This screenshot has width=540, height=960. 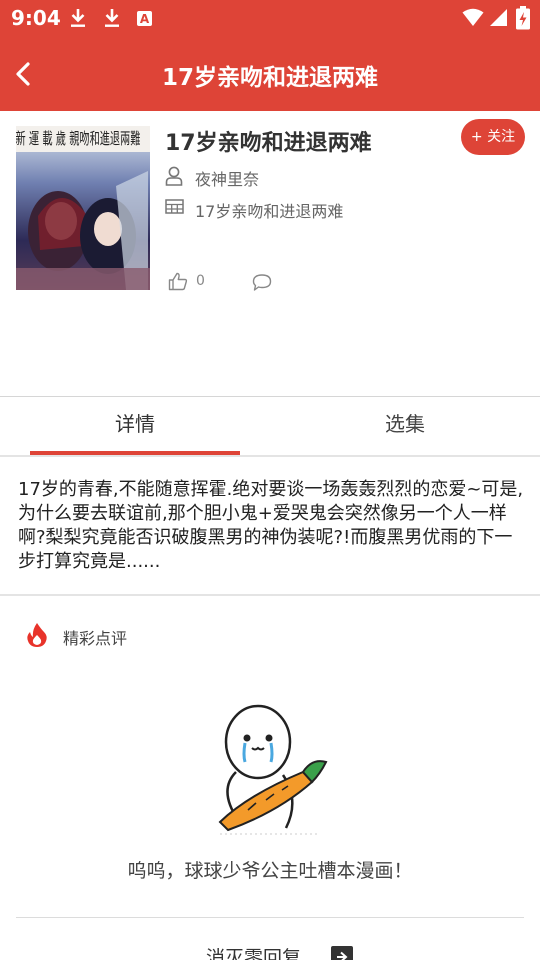 What do you see at coordinates (37, 635) in the screenshot?
I see `fire-icon` at bounding box center [37, 635].